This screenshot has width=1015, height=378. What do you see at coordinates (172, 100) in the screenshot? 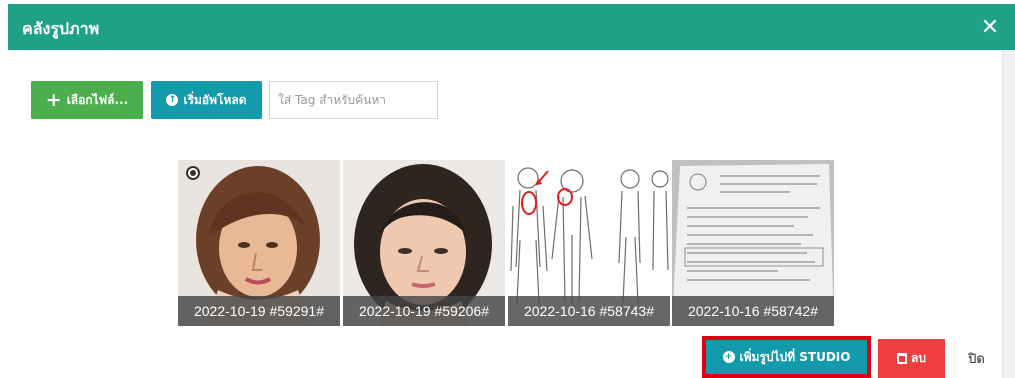
I see `upload-icon: ↑` at bounding box center [172, 100].